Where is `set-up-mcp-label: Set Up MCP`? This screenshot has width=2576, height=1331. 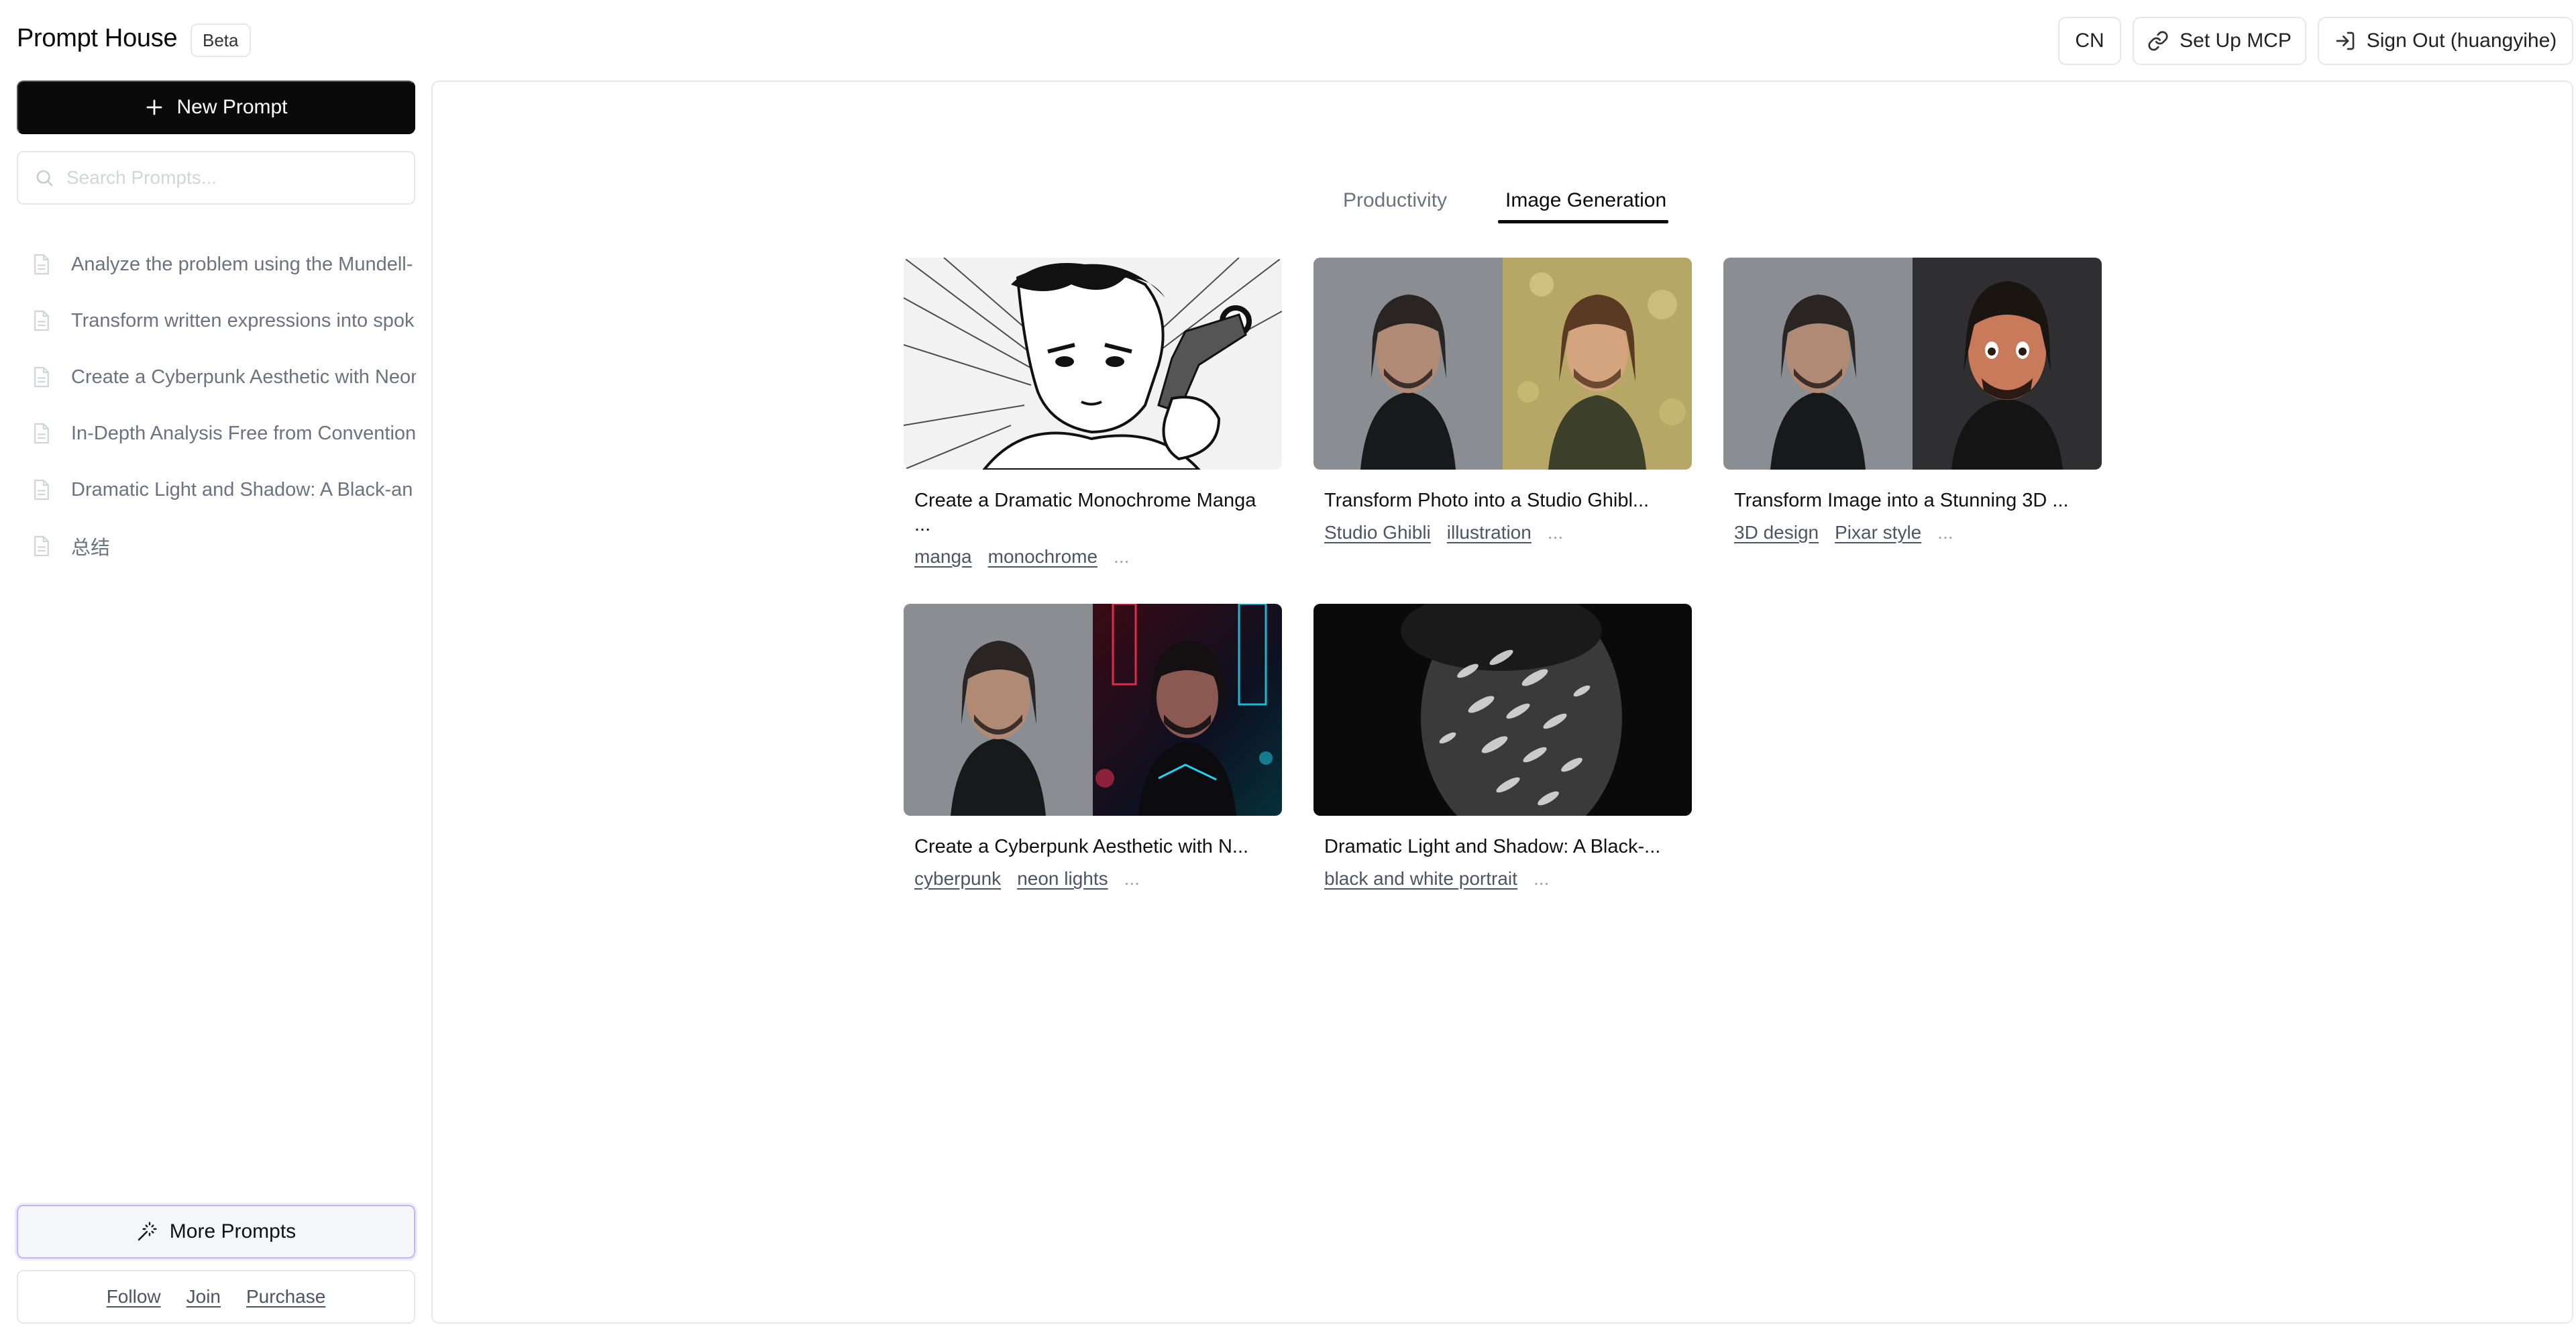 set-up-mcp-label: Set Up MCP is located at coordinates (2236, 41).